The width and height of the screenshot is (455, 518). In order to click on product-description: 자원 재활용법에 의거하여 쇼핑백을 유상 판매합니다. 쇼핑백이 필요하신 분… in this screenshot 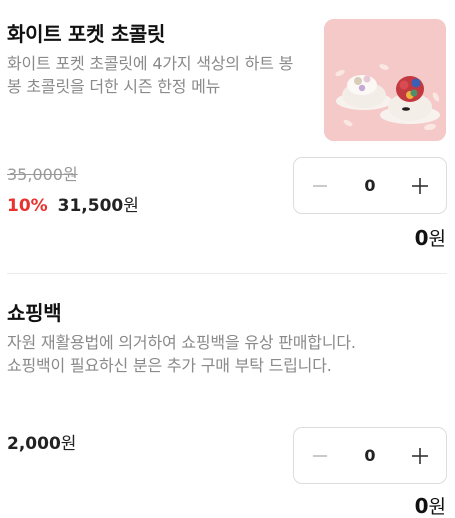, I will do `click(181, 354)`.